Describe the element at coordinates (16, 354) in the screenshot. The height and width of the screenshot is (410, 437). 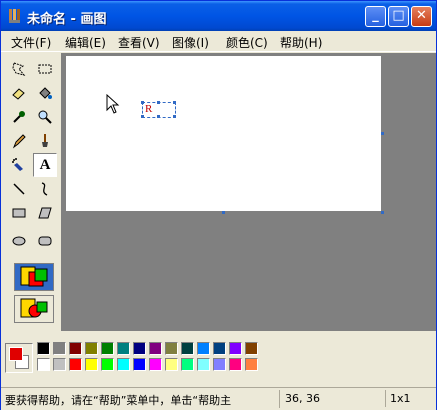
I see `foreground-color-swatch` at that location.